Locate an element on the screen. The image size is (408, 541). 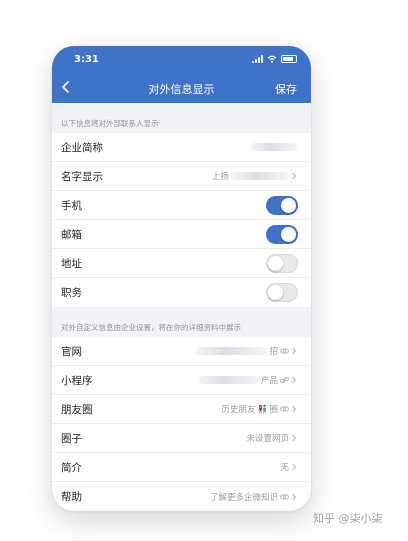
mobile-toggle is located at coordinates (282, 205).